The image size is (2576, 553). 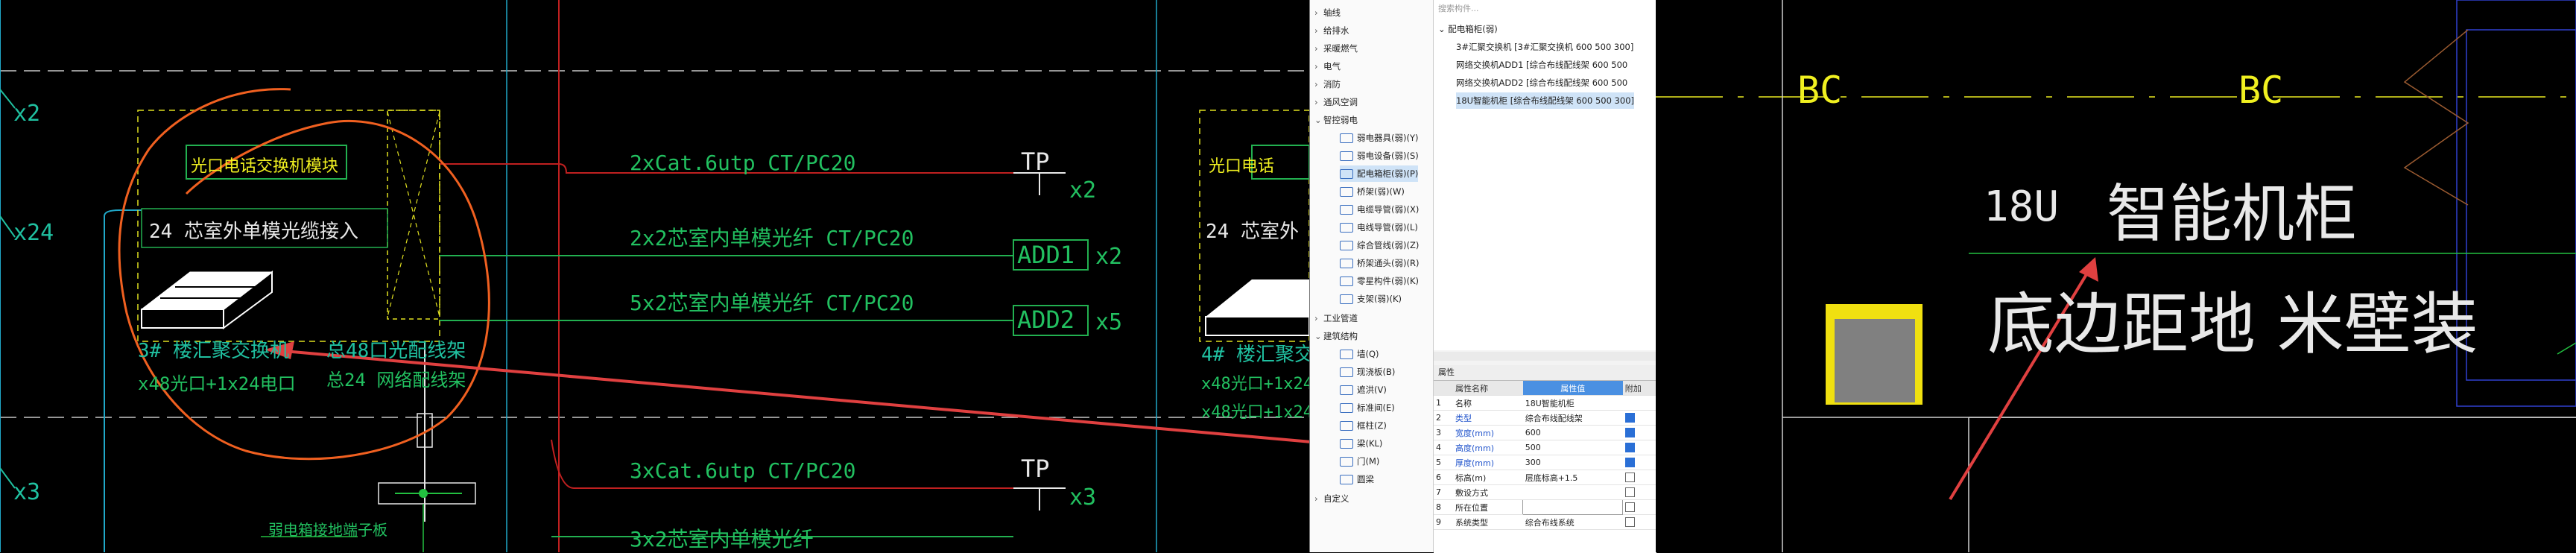 I want to click on network-patch-panel-label: 总24 网络配线架, so click(x=396, y=380).